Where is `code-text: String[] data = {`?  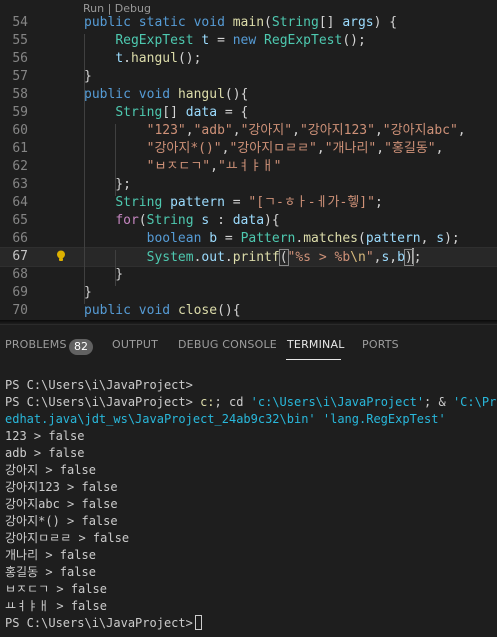
code-text: String[] data = { is located at coordinates (182, 112).